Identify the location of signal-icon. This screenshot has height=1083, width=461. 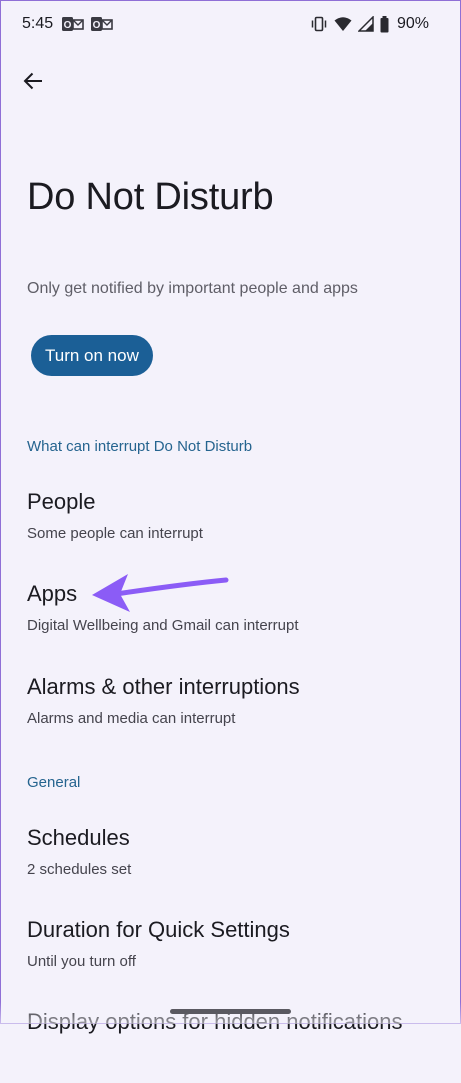
(365, 24).